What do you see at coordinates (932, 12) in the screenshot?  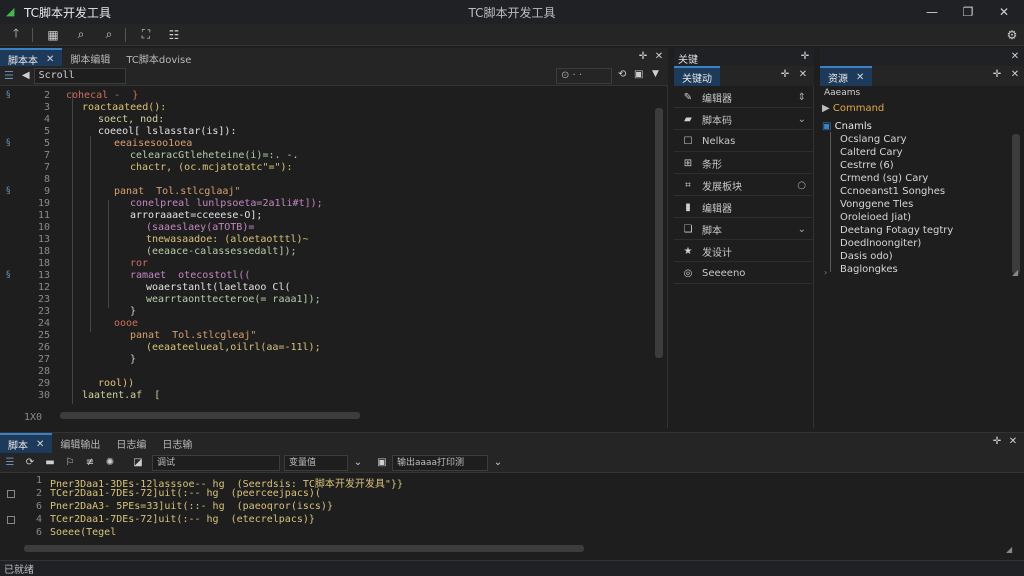 I see `minimize-icon: —` at bounding box center [932, 12].